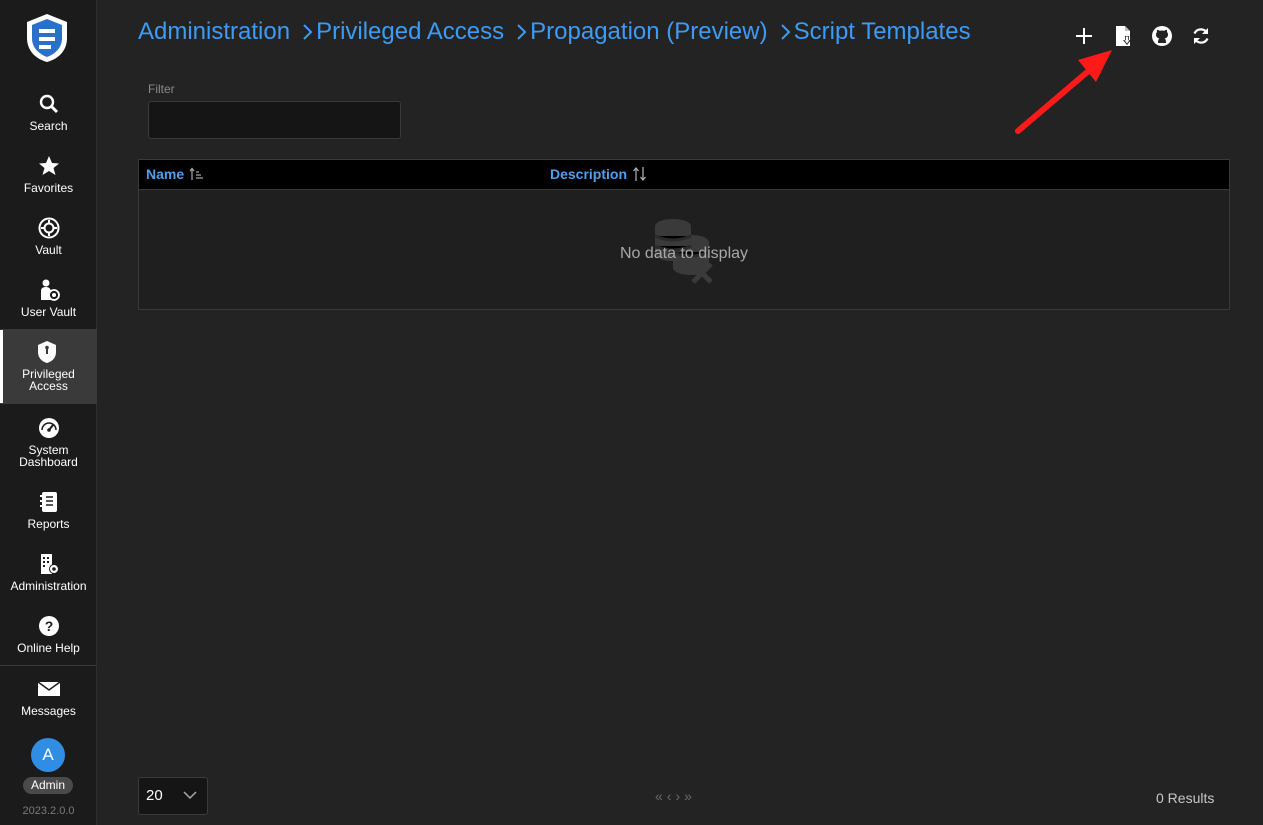 This screenshot has width=1263, height=825. What do you see at coordinates (684, 253) in the screenshot?
I see `empty-state-text: No data to display` at bounding box center [684, 253].